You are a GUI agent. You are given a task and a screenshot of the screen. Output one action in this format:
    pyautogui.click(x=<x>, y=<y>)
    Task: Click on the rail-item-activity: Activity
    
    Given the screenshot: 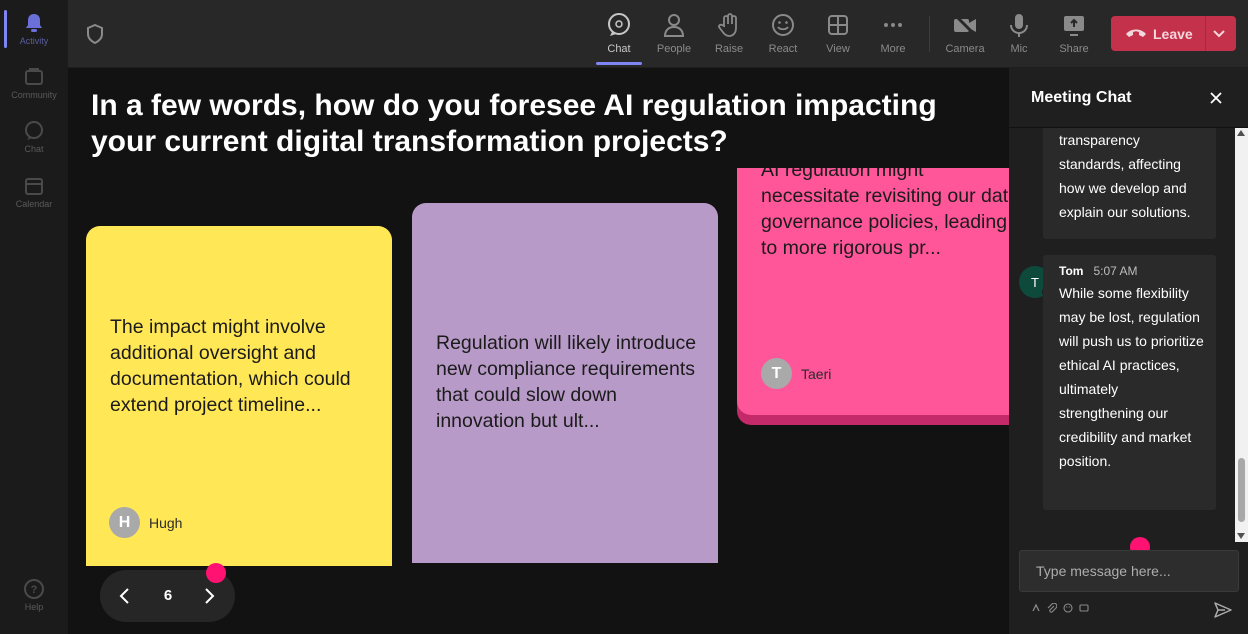 What is the action you would take?
    pyautogui.click(x=34, y=29)
    